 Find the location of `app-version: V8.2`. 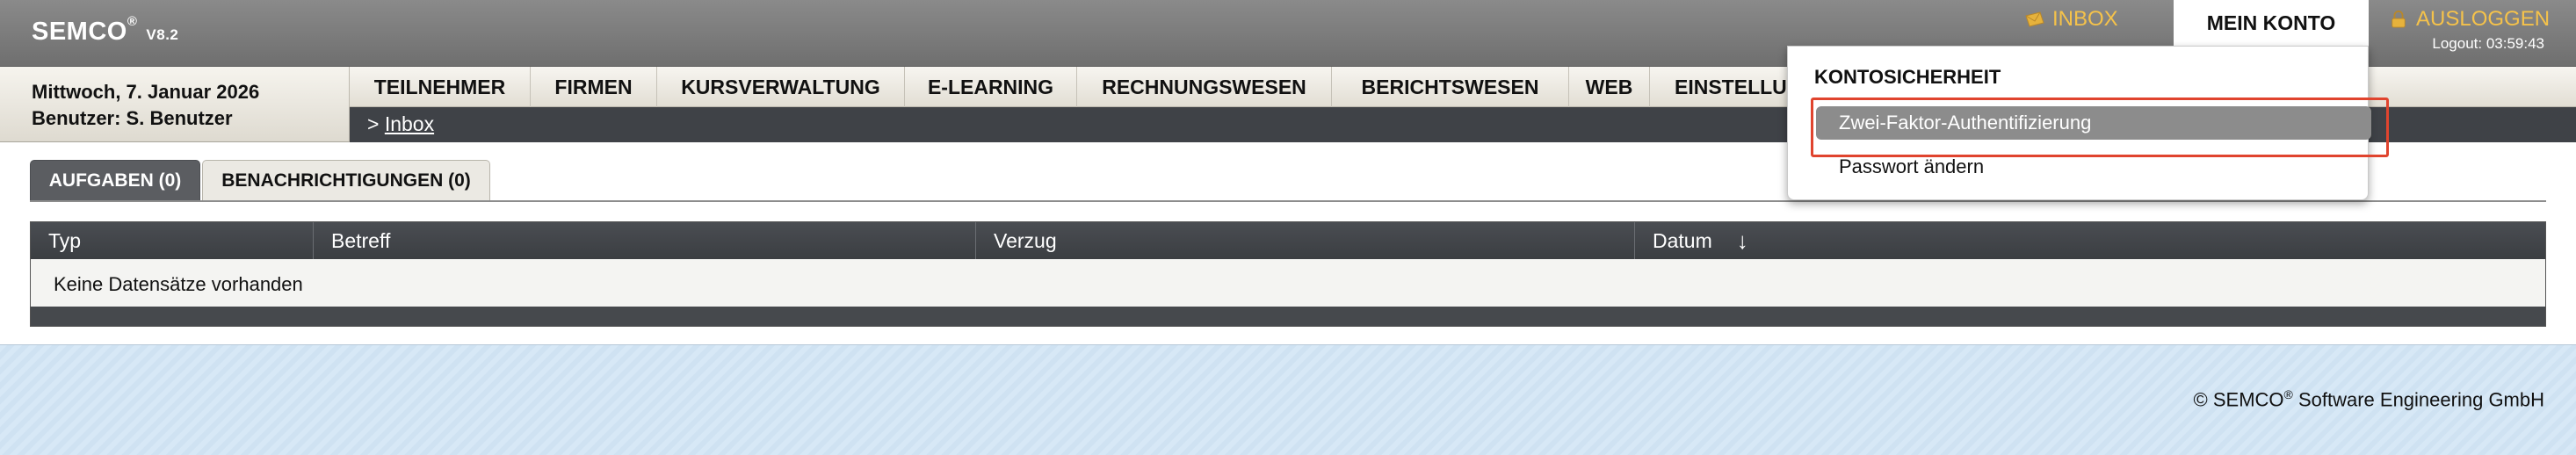

app-version: V8.2 is located at coordinates (162, 34).